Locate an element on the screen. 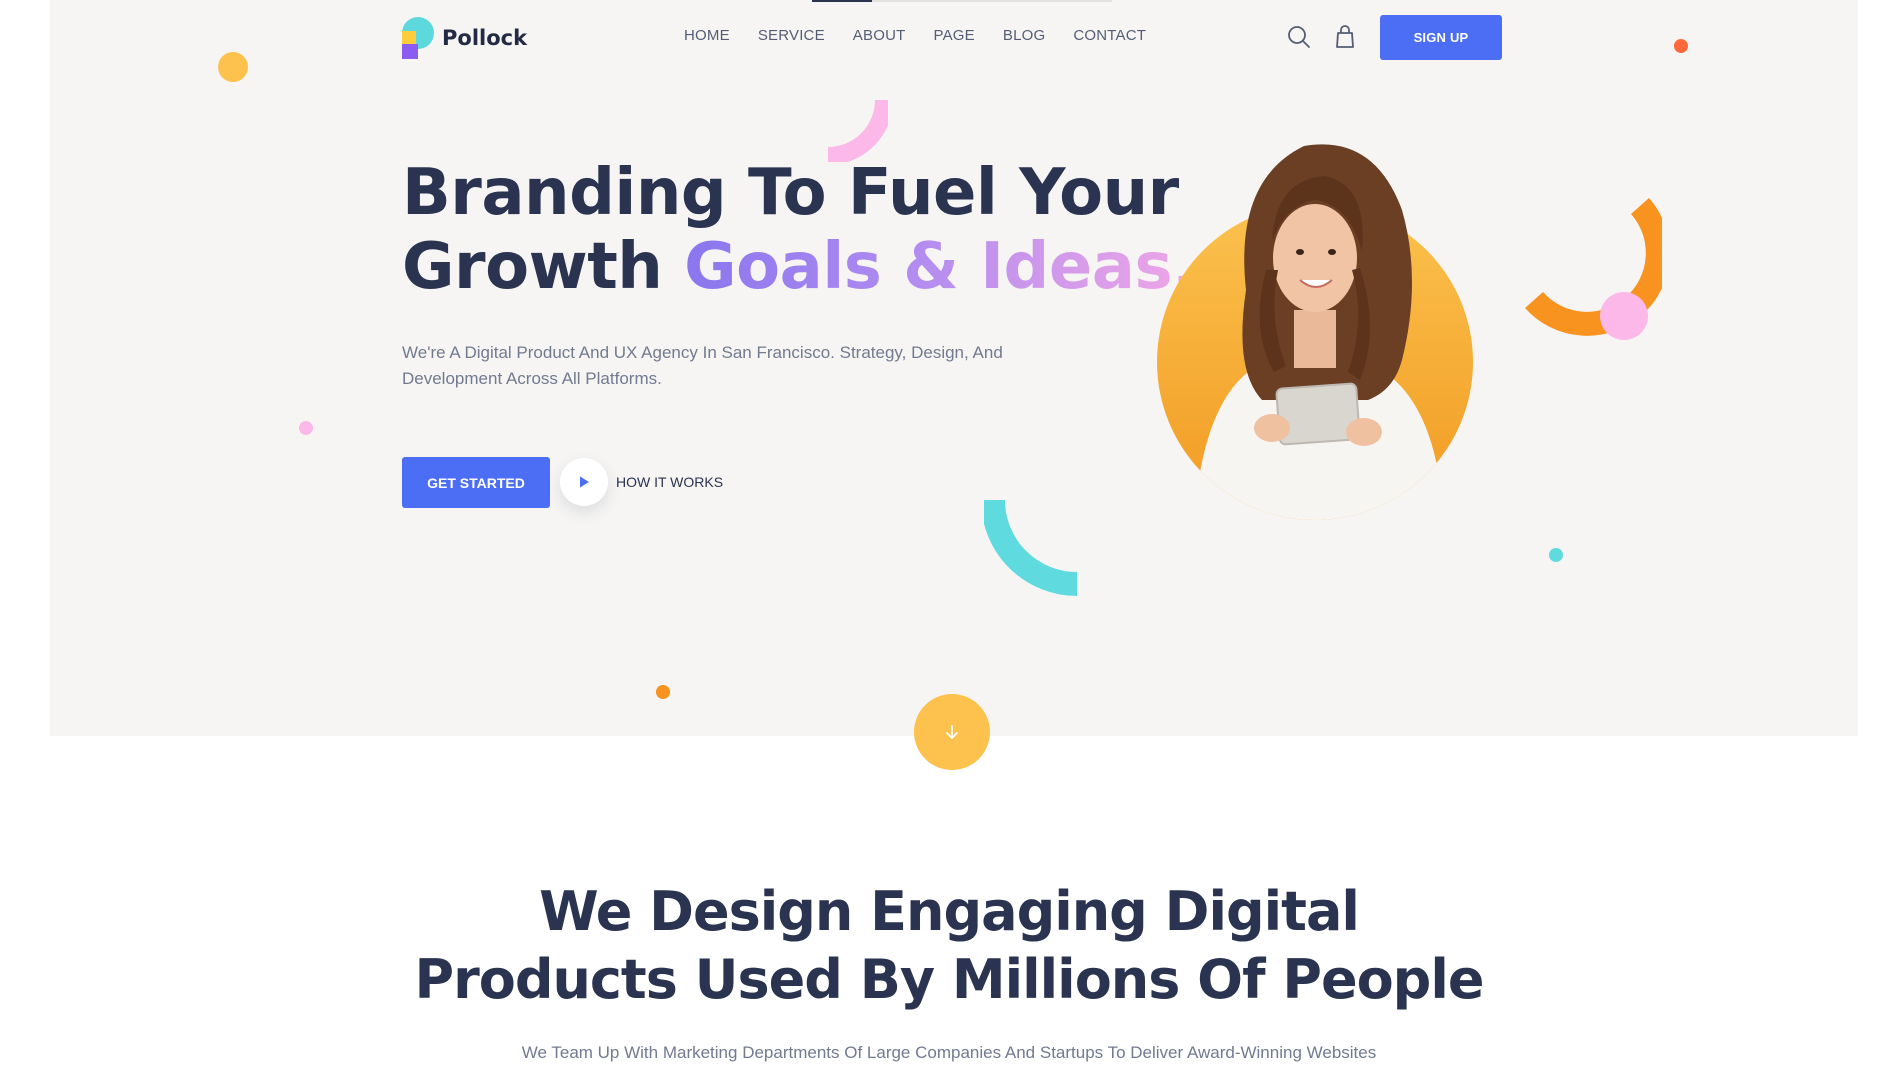 The height and width of the screenshot is (1080, 1898). scroll-down-button is located at coordinates (952, 732).